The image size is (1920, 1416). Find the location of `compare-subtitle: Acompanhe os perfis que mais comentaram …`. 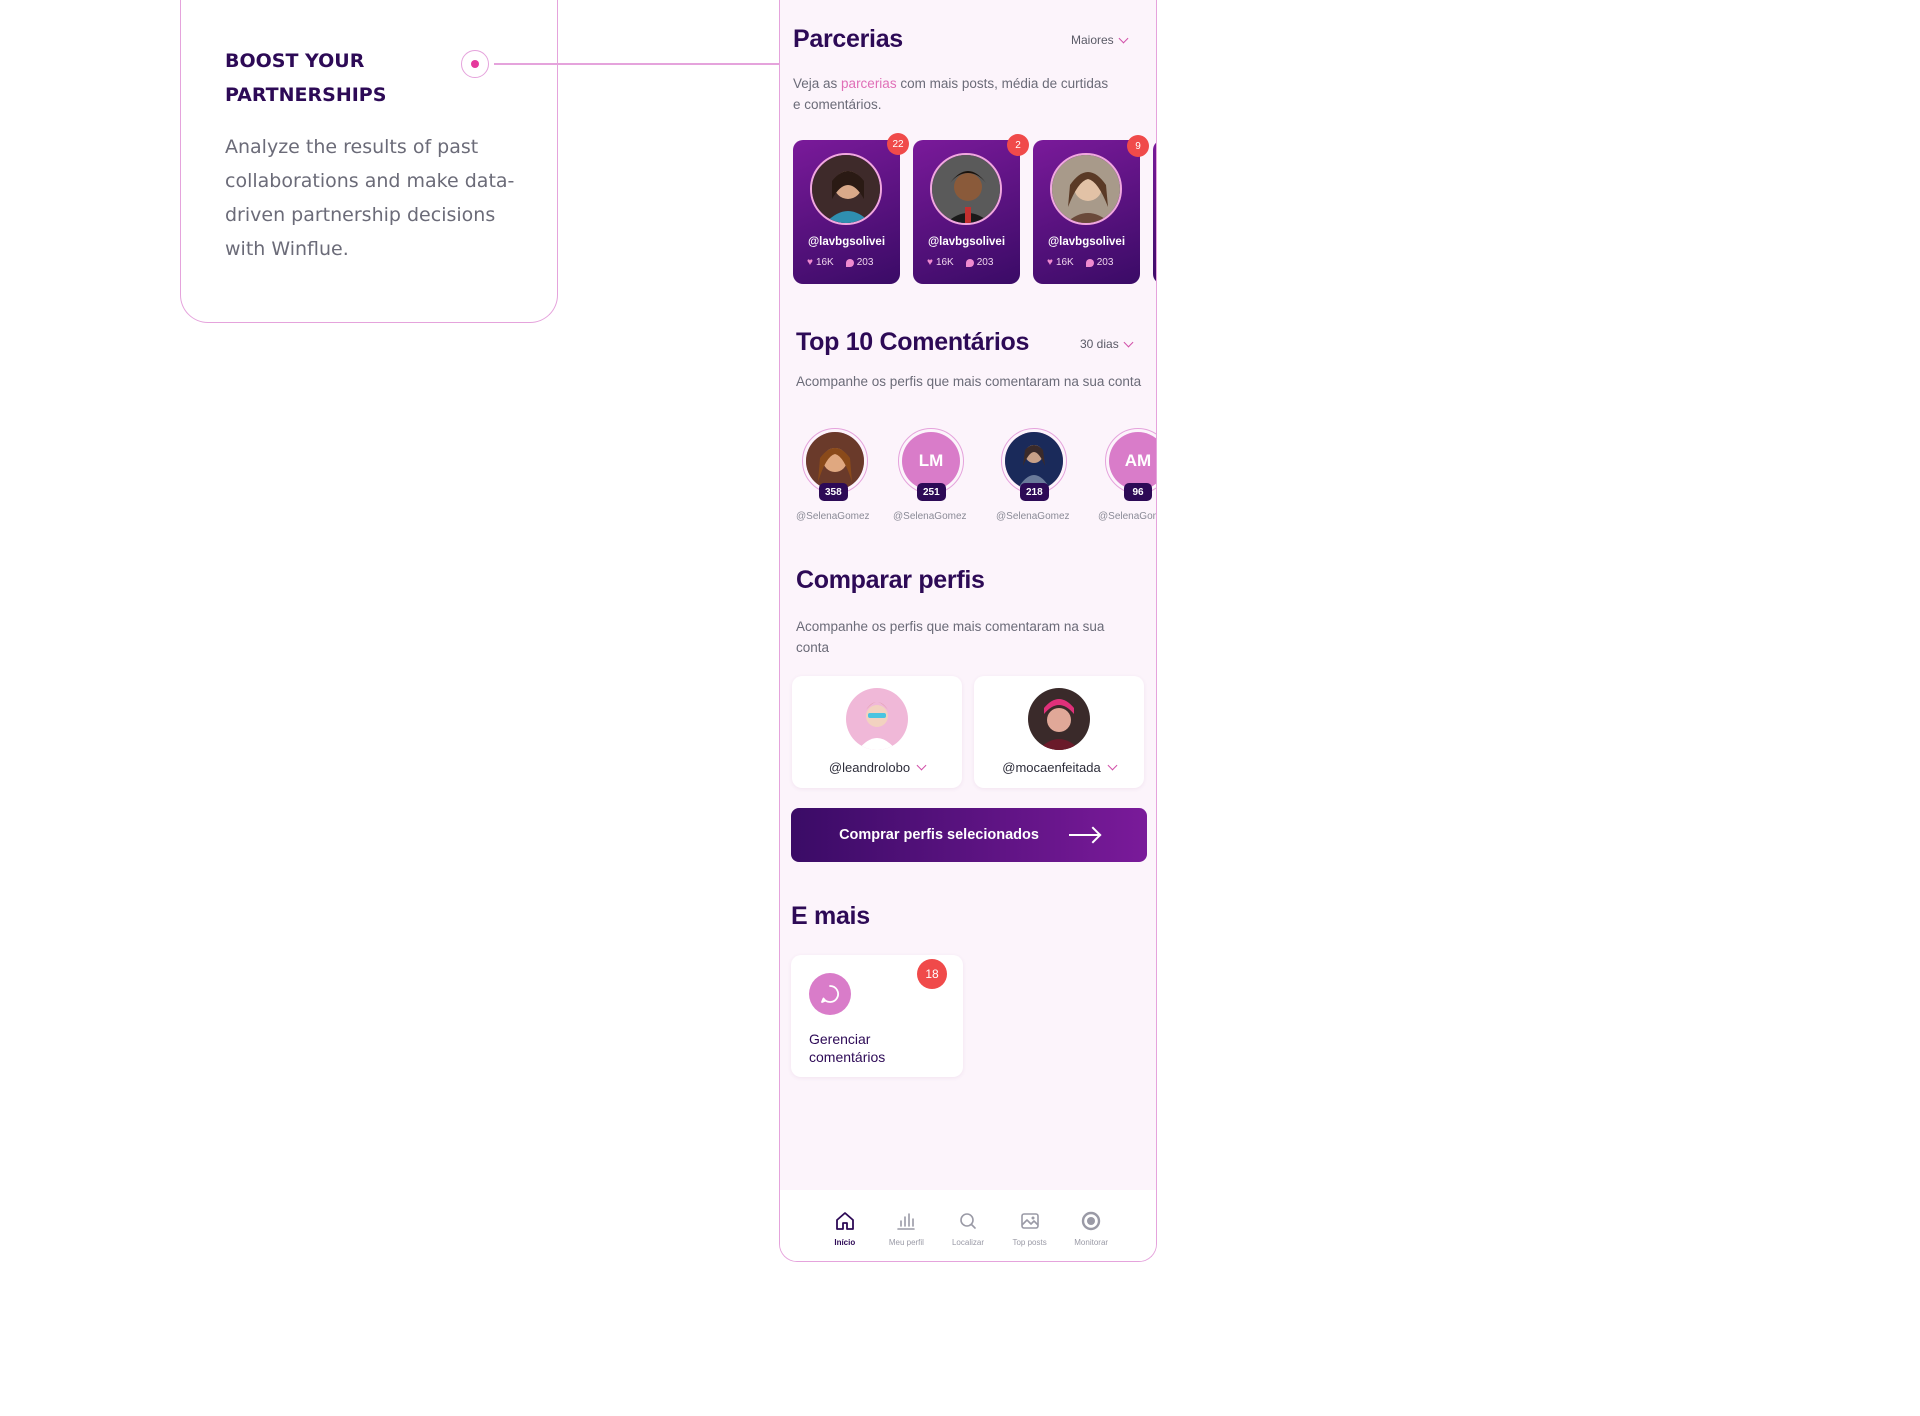

compare-subtitle: Acompanhe os perfis que mais comentaram … is located at coordinates (950, 637).